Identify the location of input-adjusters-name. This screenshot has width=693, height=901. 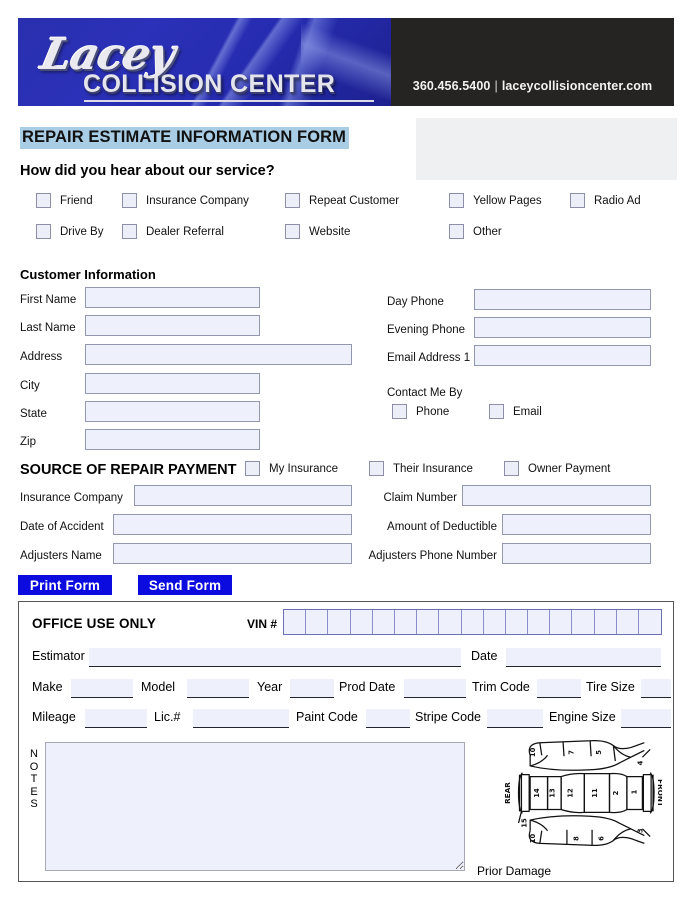
(232, 553).